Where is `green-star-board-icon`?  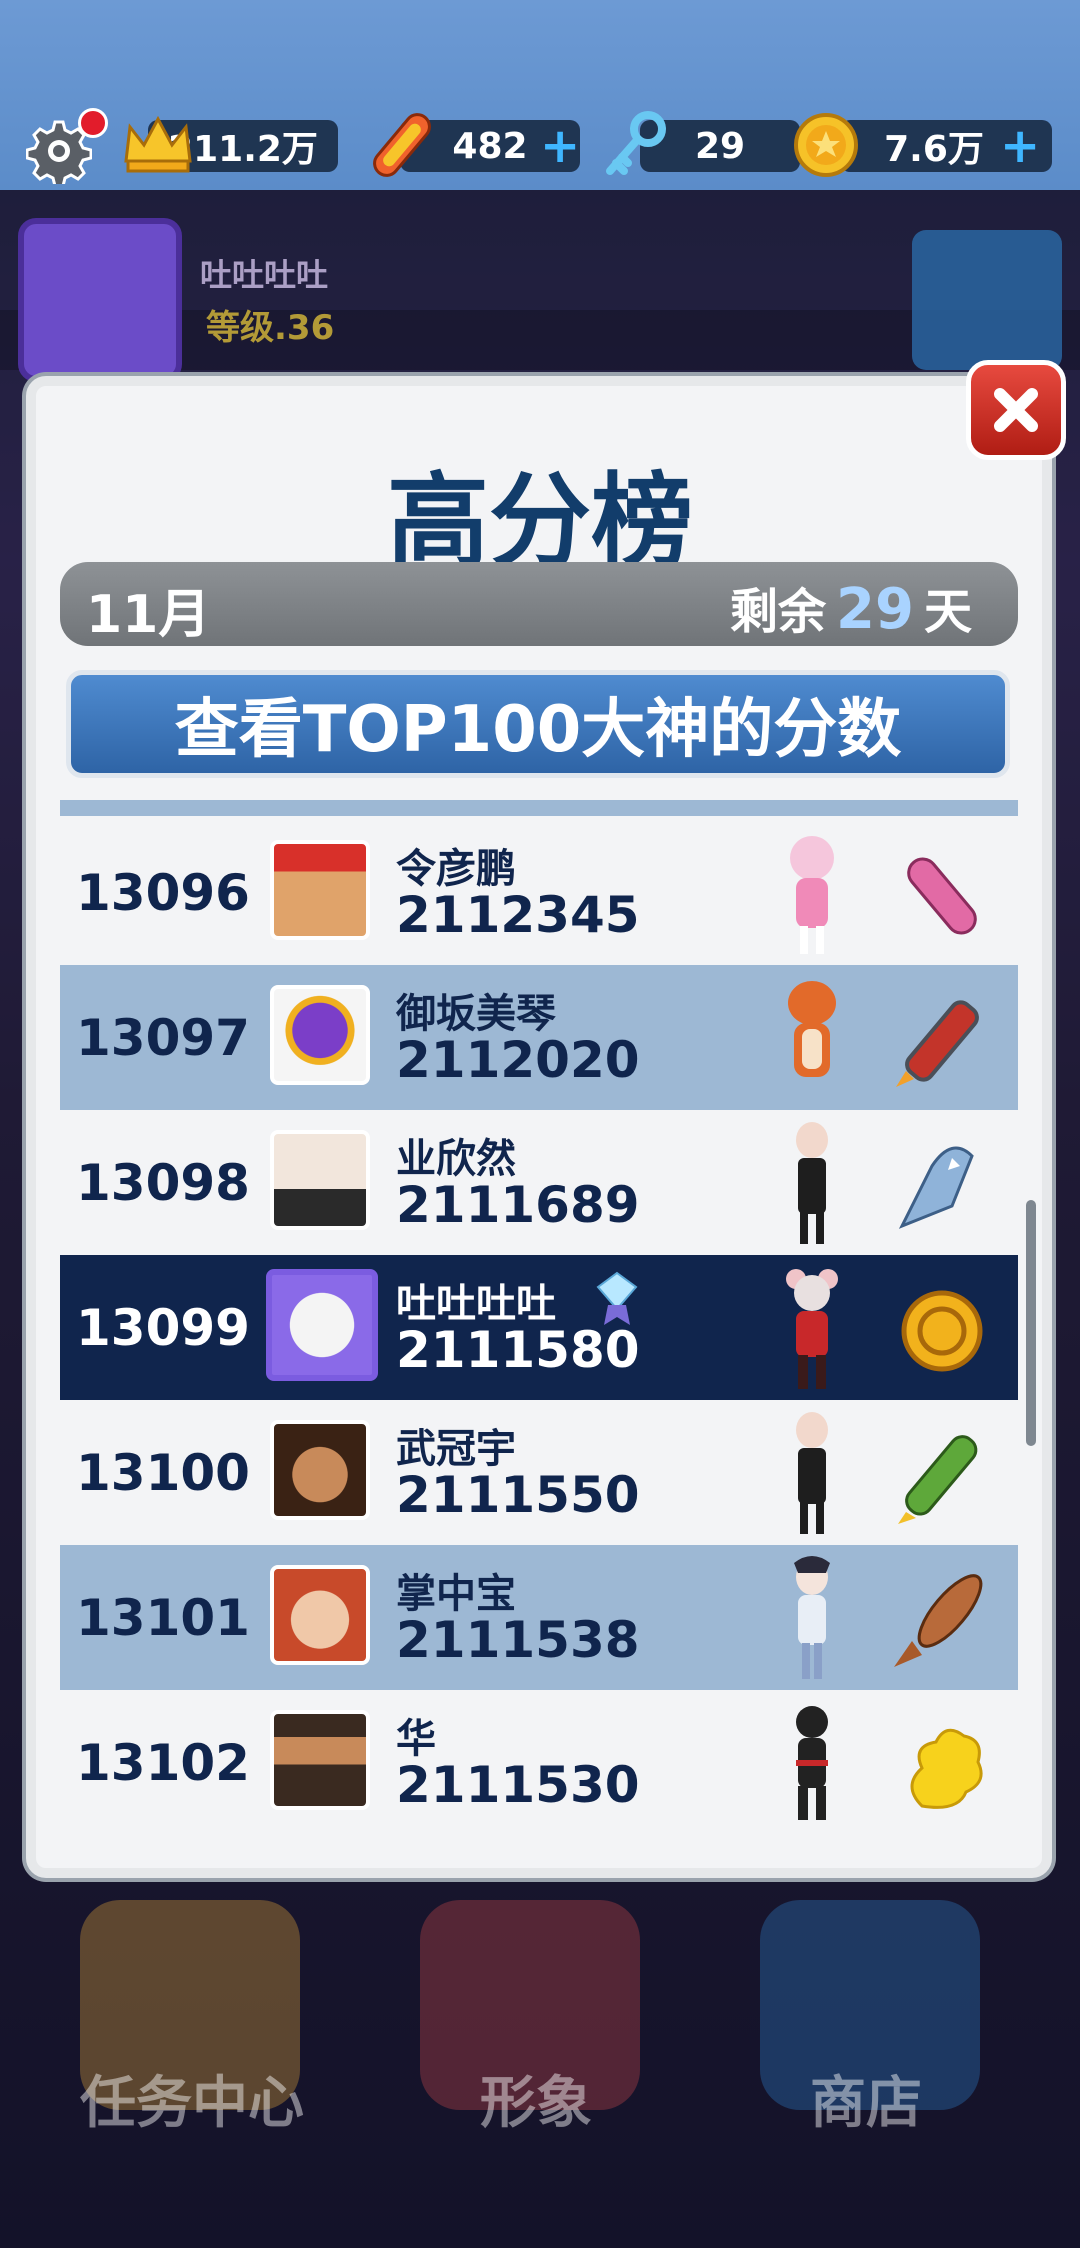 green-star-board-icon is located at coordinates (938, 1479).